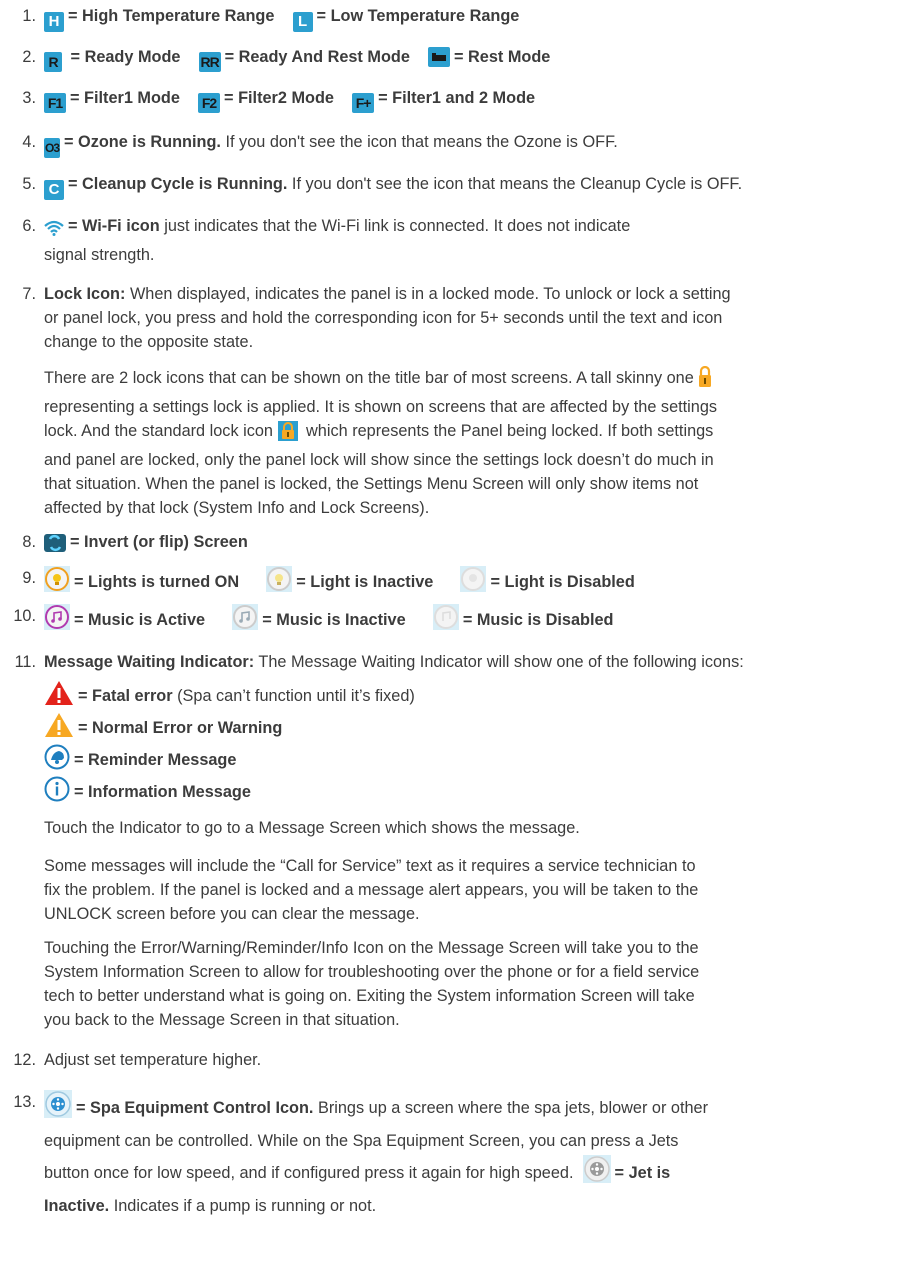 This screenshot has height=1278, width=920. I want to click on rest-mode-icon, so click(439, 60).